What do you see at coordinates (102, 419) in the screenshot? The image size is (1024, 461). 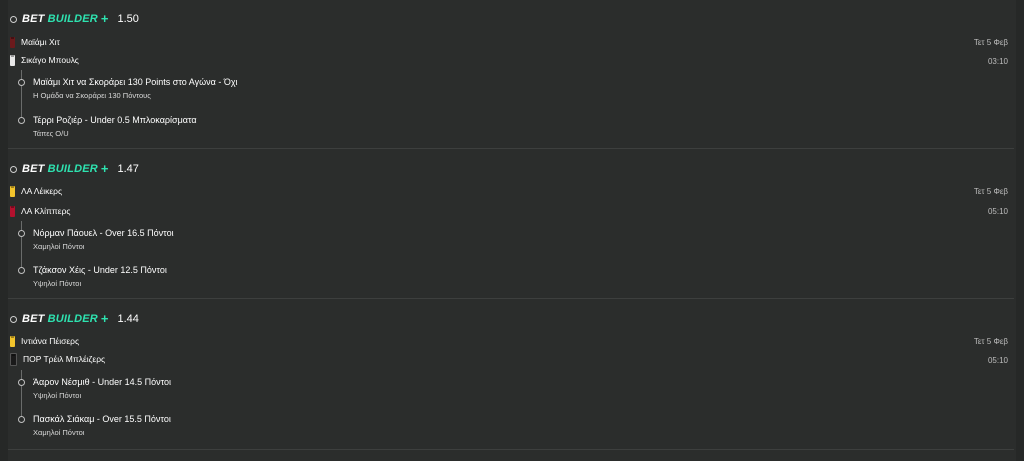 I see `leg-title: Πασκάλ Σιάκαμ - Over 15.5 Πόντοι` at bounding box center [102, 419].